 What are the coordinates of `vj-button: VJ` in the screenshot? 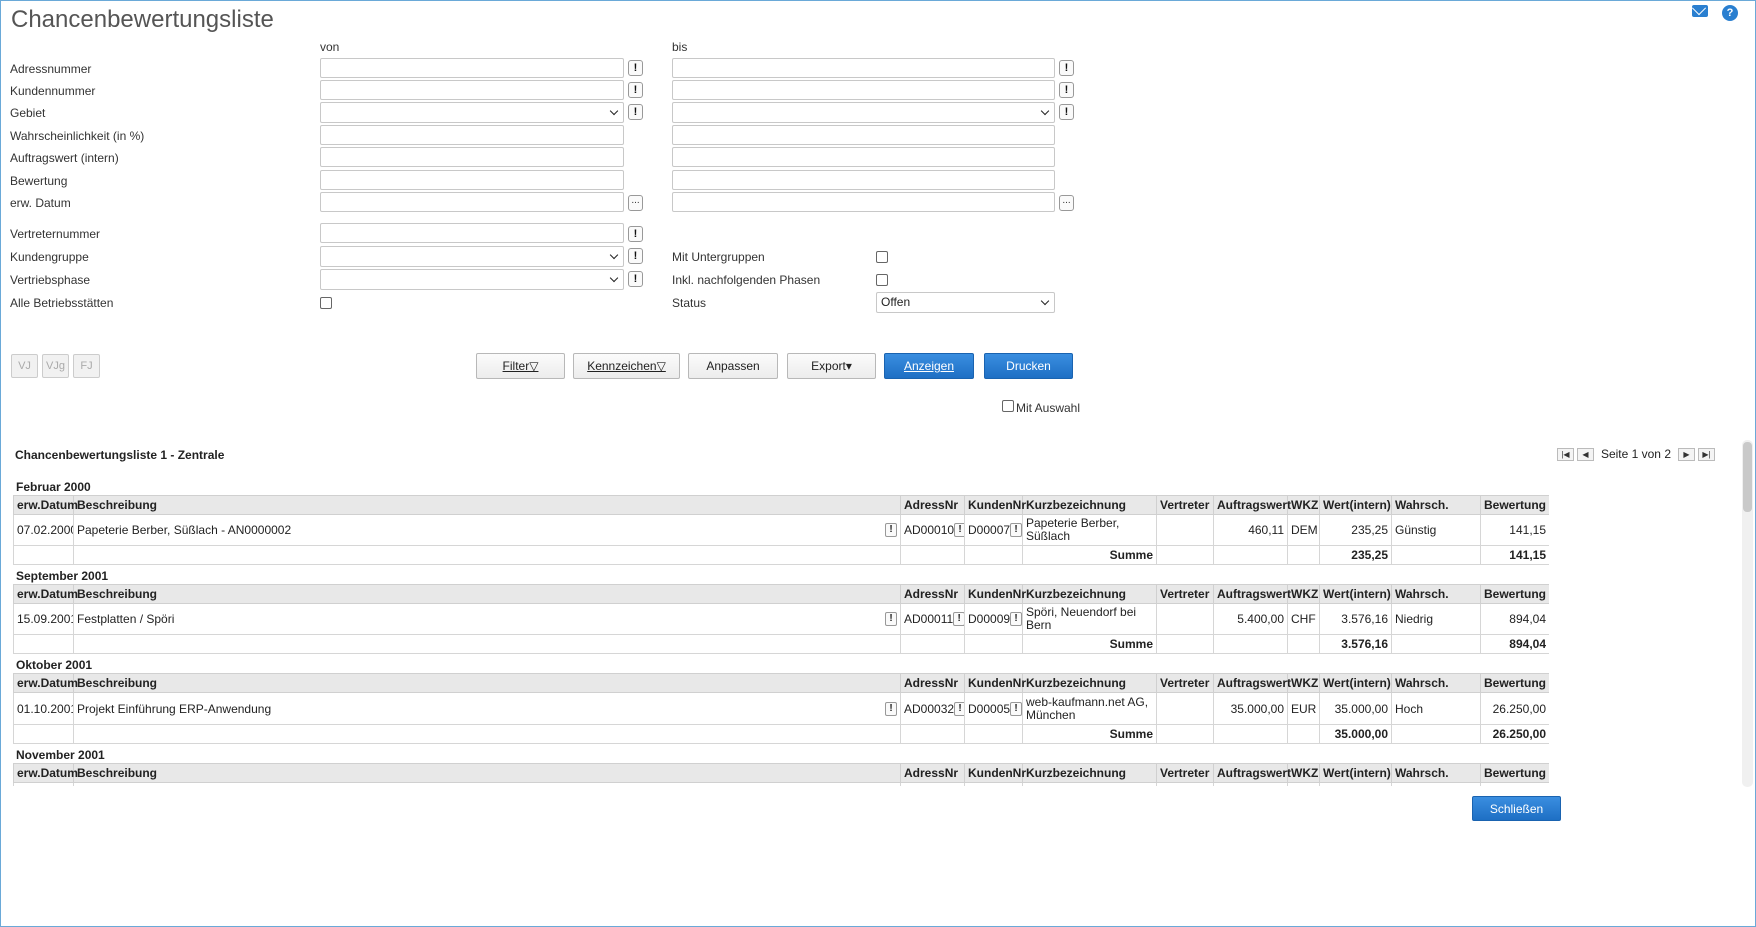 It's located at (24, 366).